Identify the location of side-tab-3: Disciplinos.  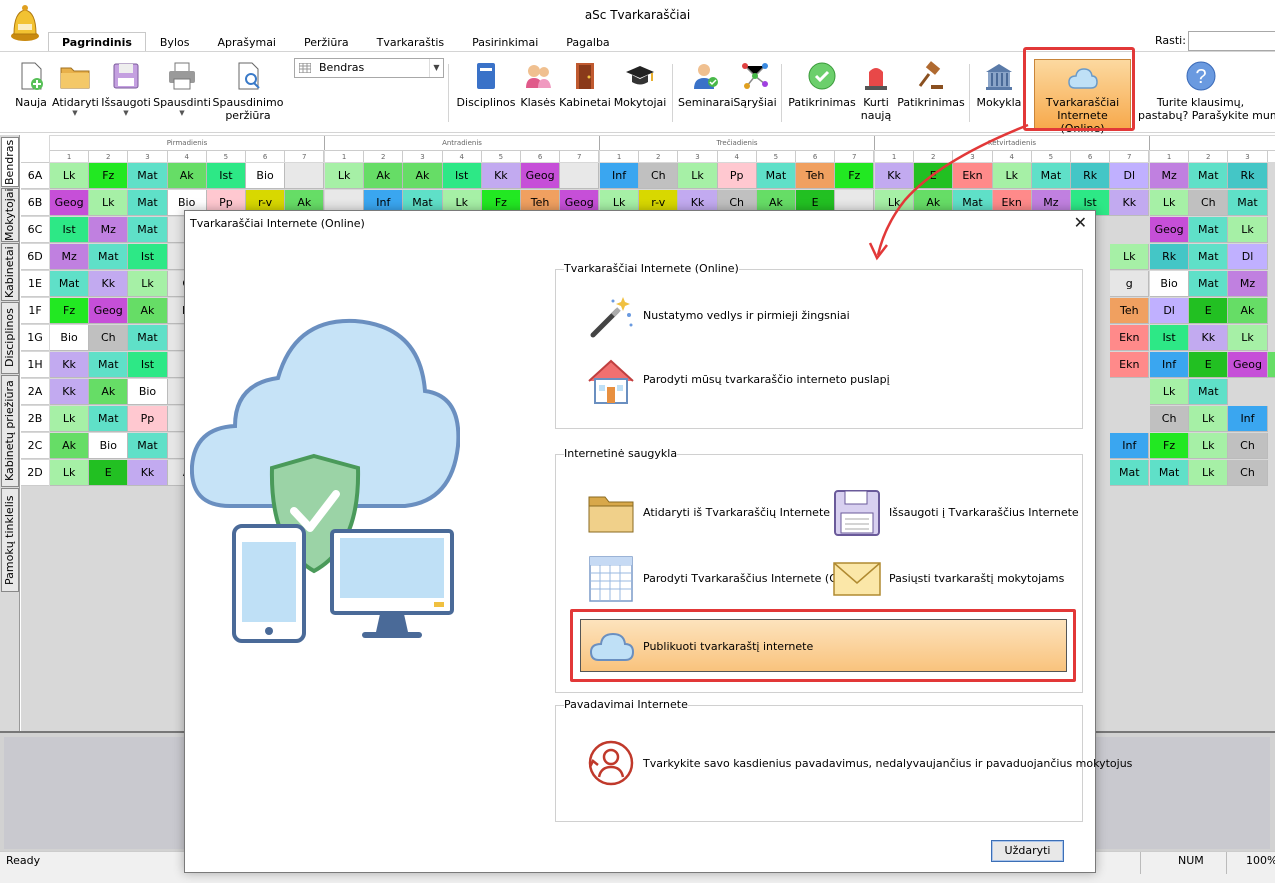
(10, 338).